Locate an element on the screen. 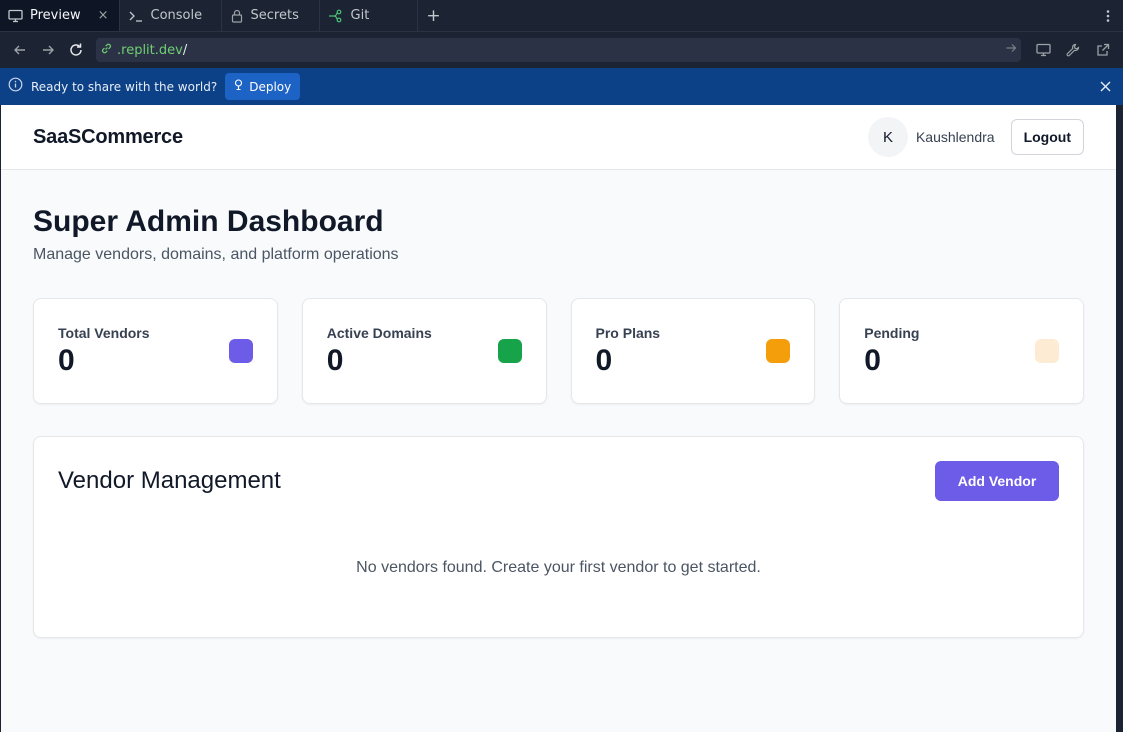 The image size is (1123, 732). stat-card-pending: Pending 0 is located at coordinates (961, 351).